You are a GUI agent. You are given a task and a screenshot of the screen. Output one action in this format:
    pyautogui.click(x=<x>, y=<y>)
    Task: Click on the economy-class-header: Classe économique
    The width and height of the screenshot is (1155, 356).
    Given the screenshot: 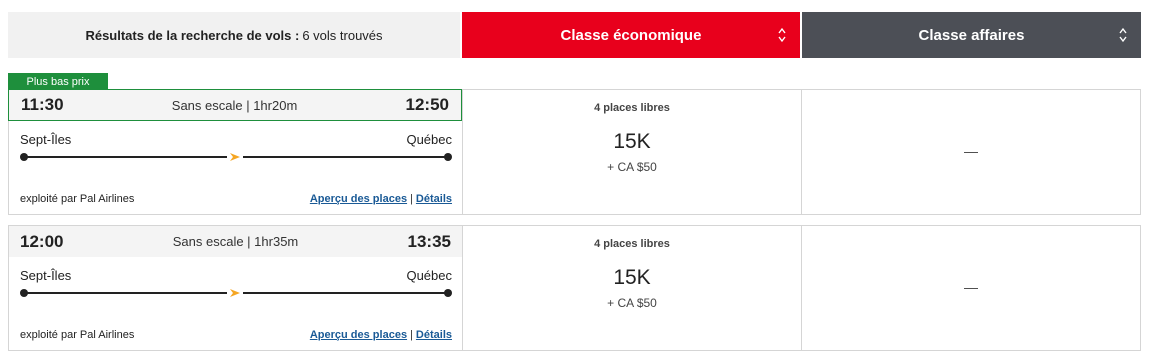 What is the action you would take?
    pyautogui.click(x=631, y=35)
    